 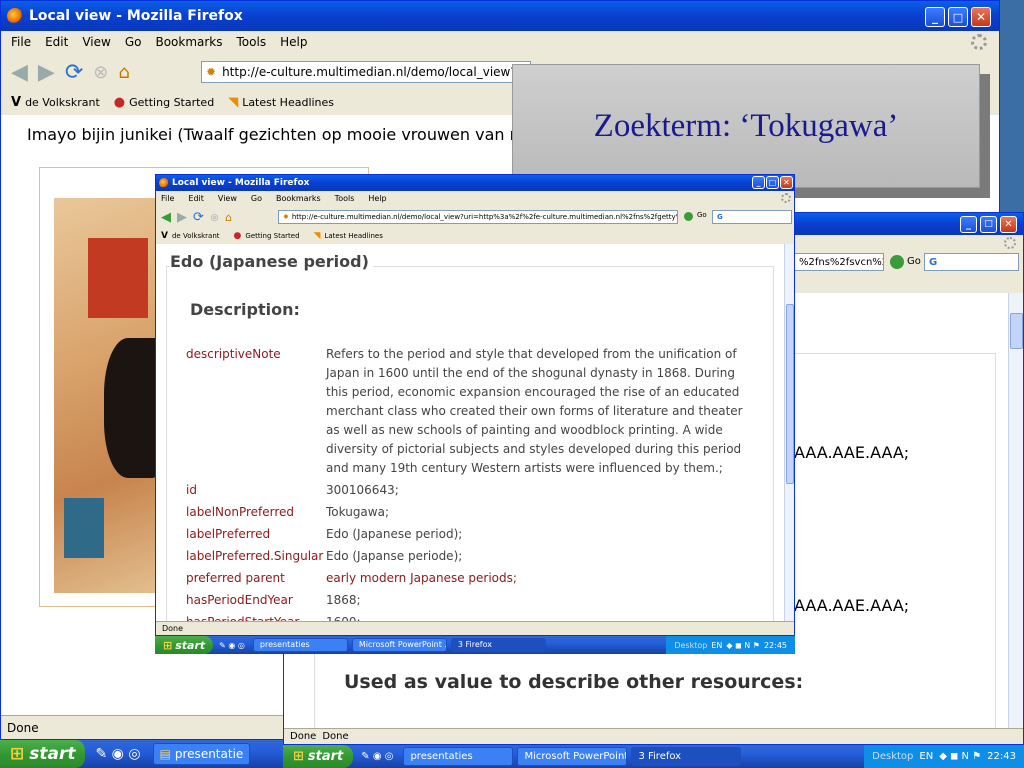 What do you see at coordinates (281, 102) in the screenshot?
I see `back-bookmark-2: ◥ Latest Headlines` at bounding box center [281, 102].